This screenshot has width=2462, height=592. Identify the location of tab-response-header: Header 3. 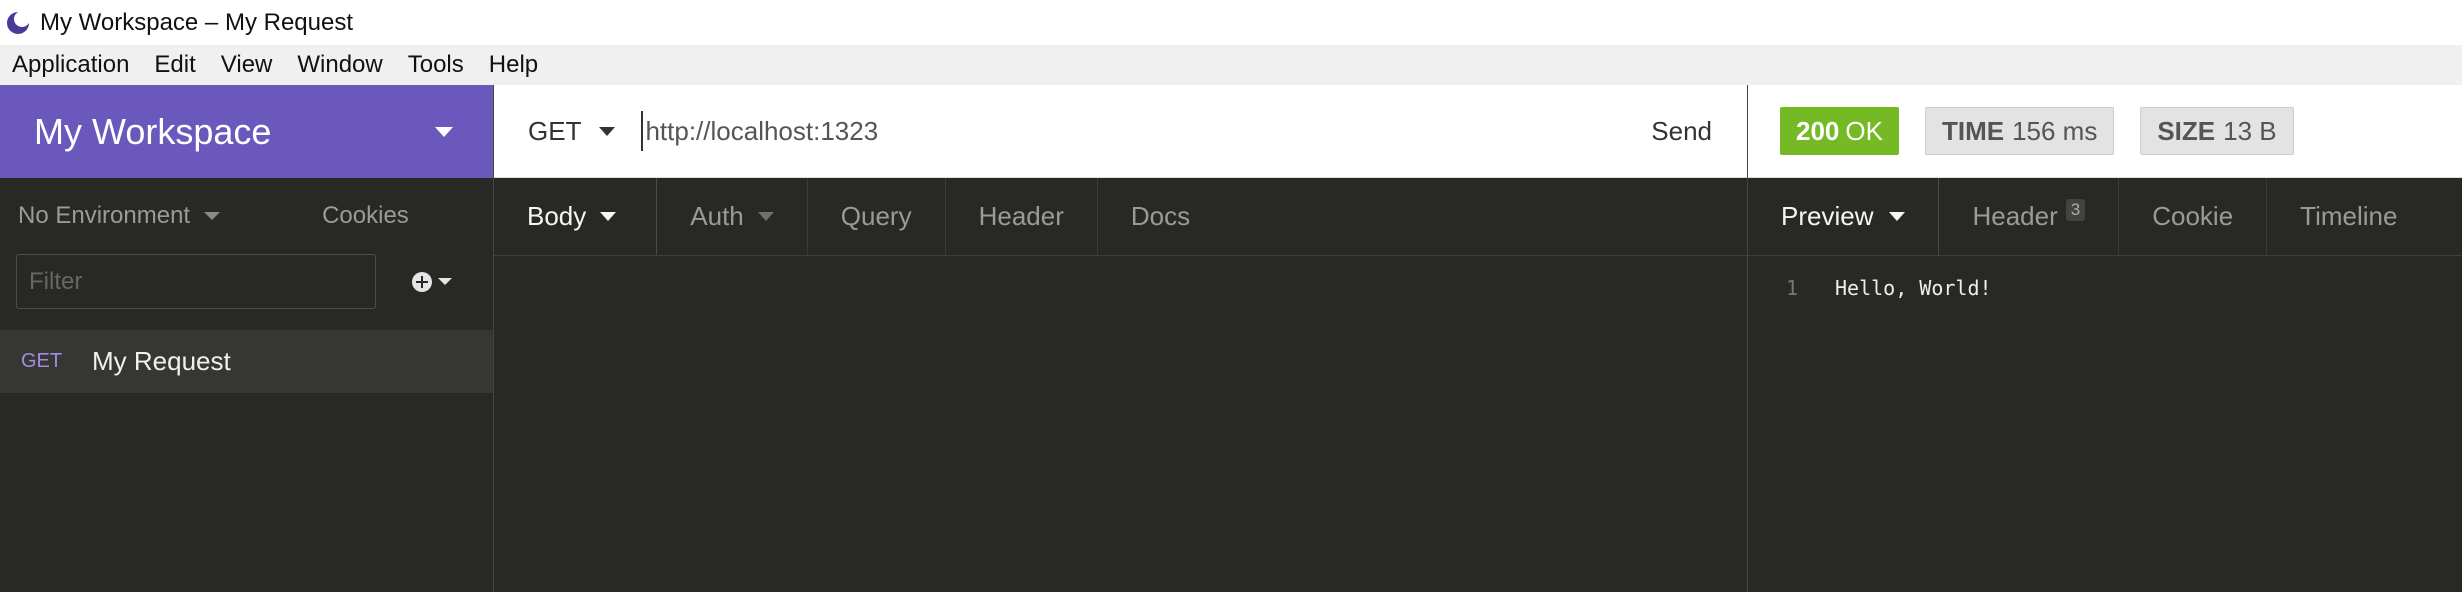
(2029, 216).